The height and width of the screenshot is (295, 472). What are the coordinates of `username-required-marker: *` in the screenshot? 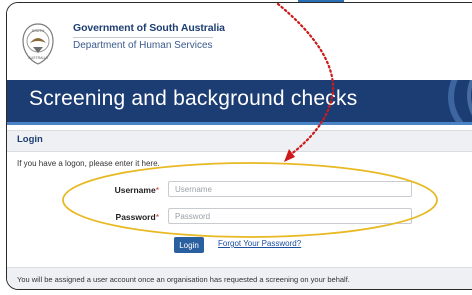 It's located at (157, 190).